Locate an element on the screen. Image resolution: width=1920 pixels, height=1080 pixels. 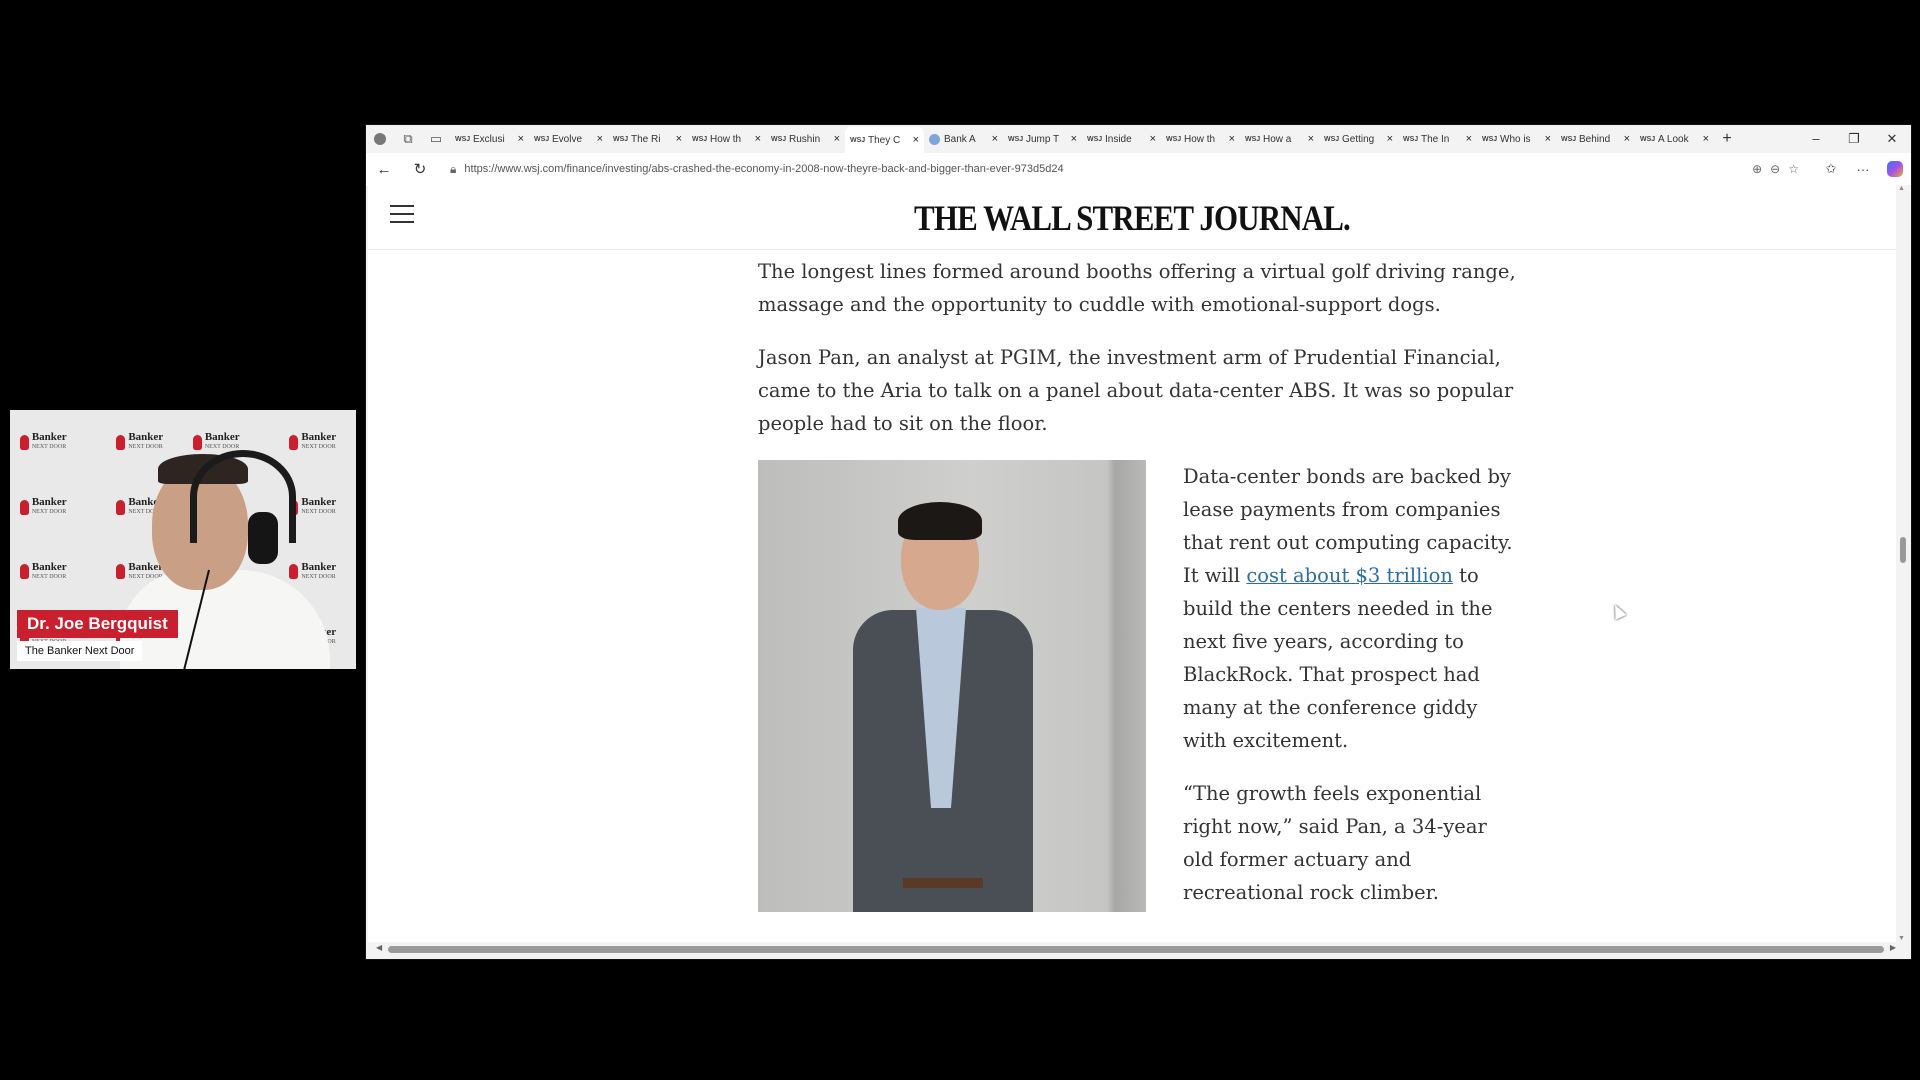
refresh-button: ↻ is located at coordinates (420, 169).